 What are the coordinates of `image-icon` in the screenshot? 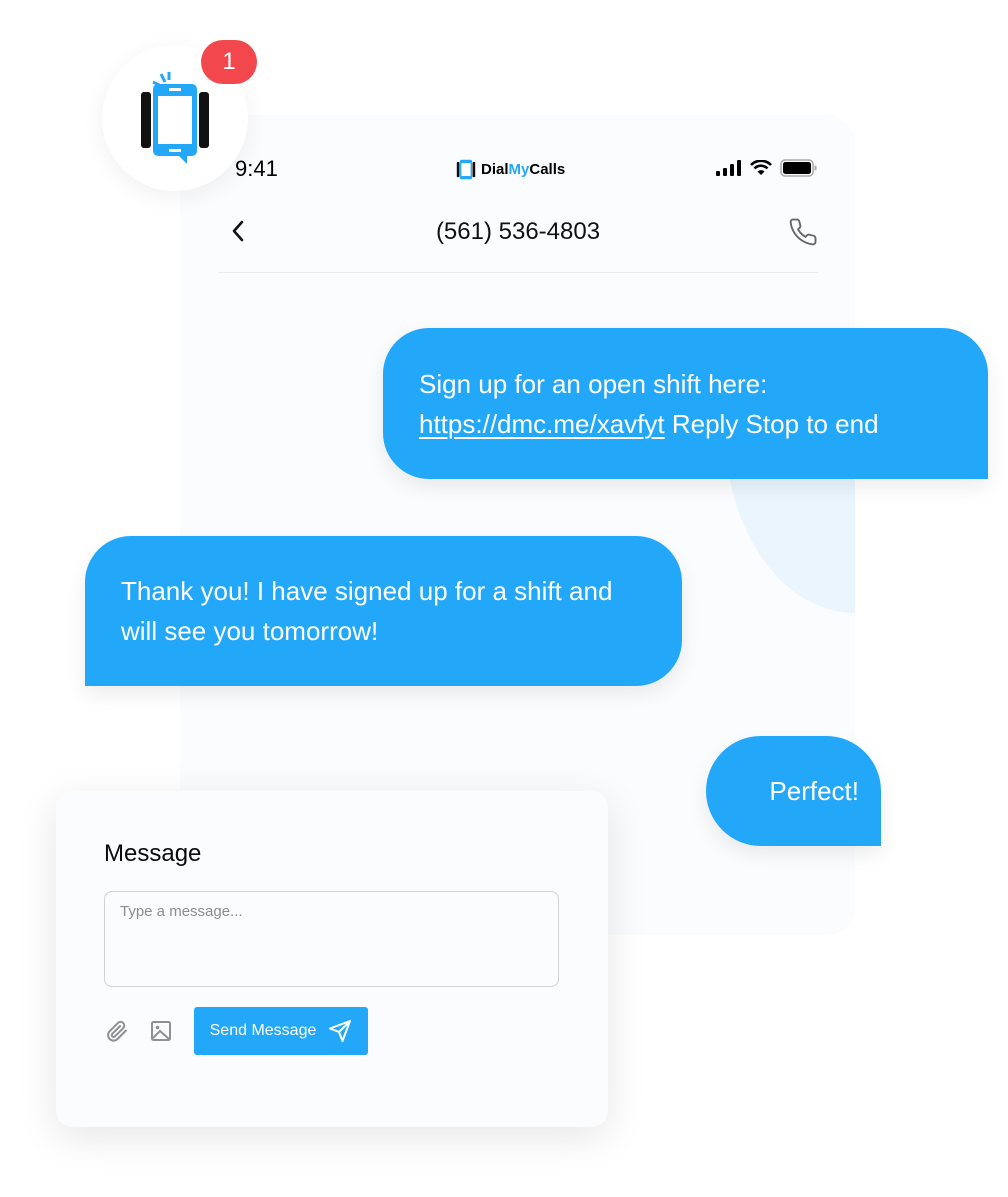 It's located at (161, 1031).